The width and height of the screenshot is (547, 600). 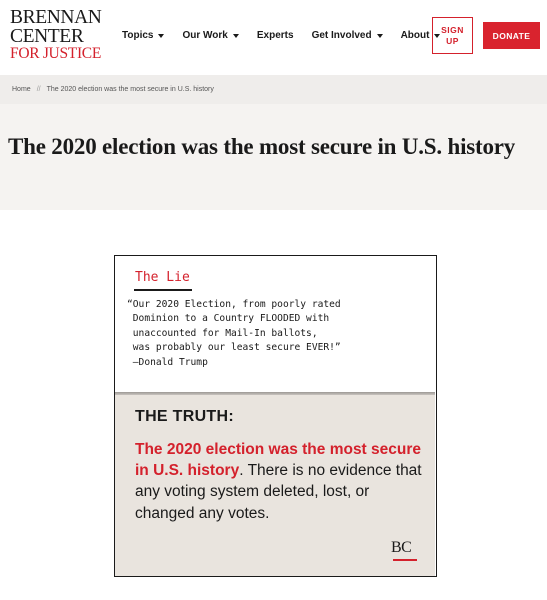 I want to click on nav-item-label: Our Work, so click(x=205, y=35).